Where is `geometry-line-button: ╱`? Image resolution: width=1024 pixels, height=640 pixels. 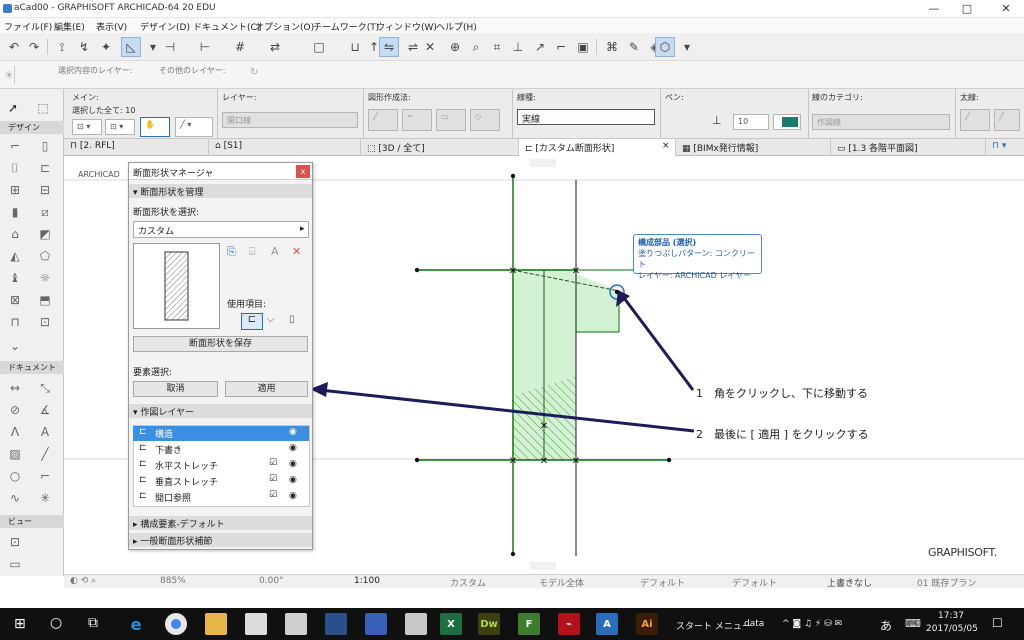
geometry-line-button: ╱ is located at coordinates (383, 120).